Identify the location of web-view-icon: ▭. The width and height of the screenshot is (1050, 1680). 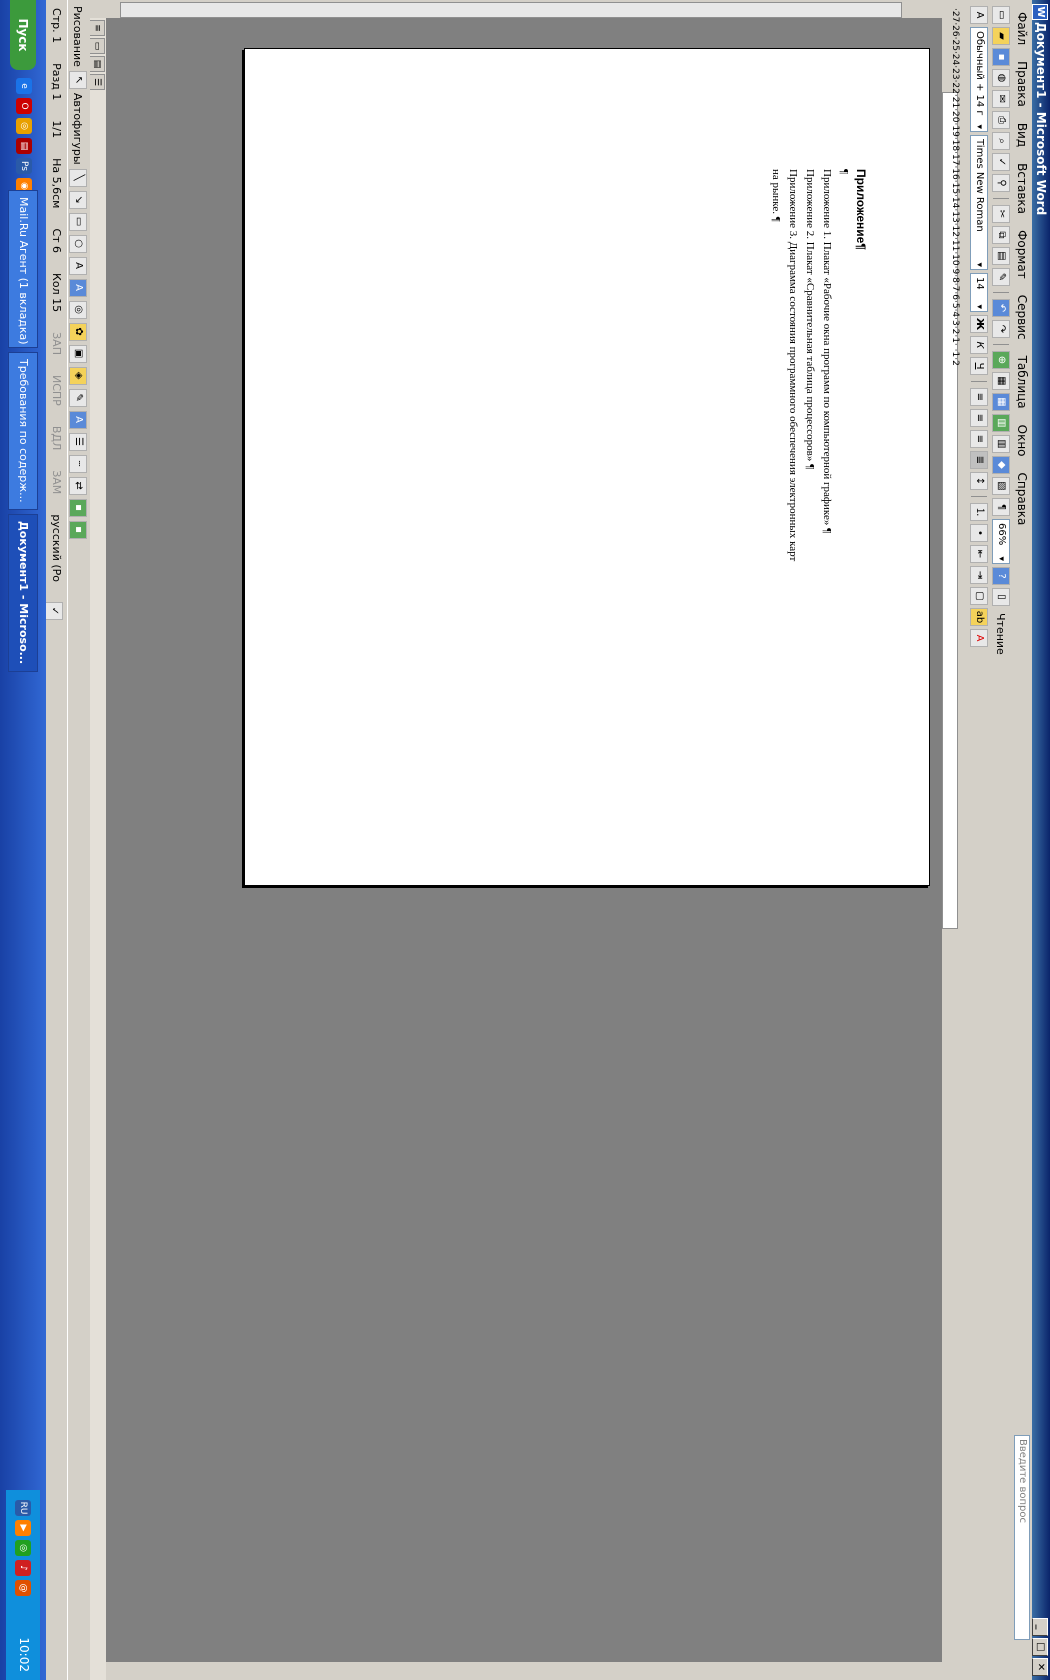
(97, 46).